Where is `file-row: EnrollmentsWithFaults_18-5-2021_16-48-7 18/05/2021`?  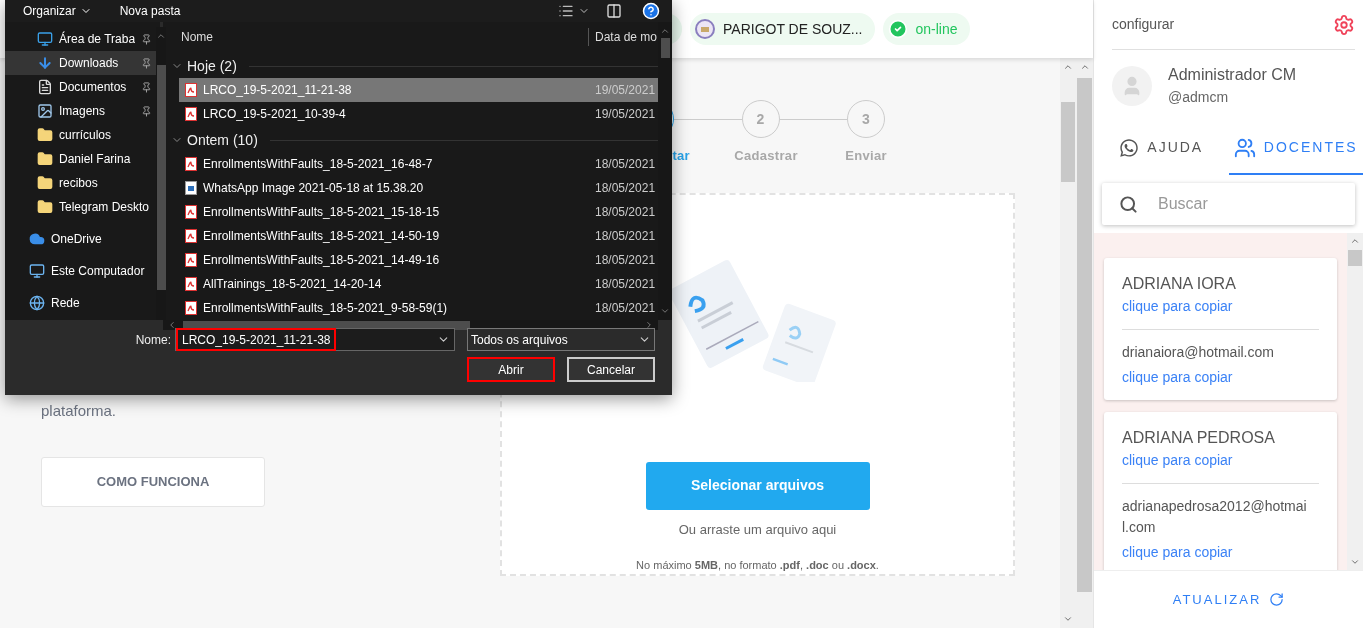 file-row: EnrollmentsWithFaults_18-5-2021_16-48-7 18/05/2021 is located at coordinates (418, 164).